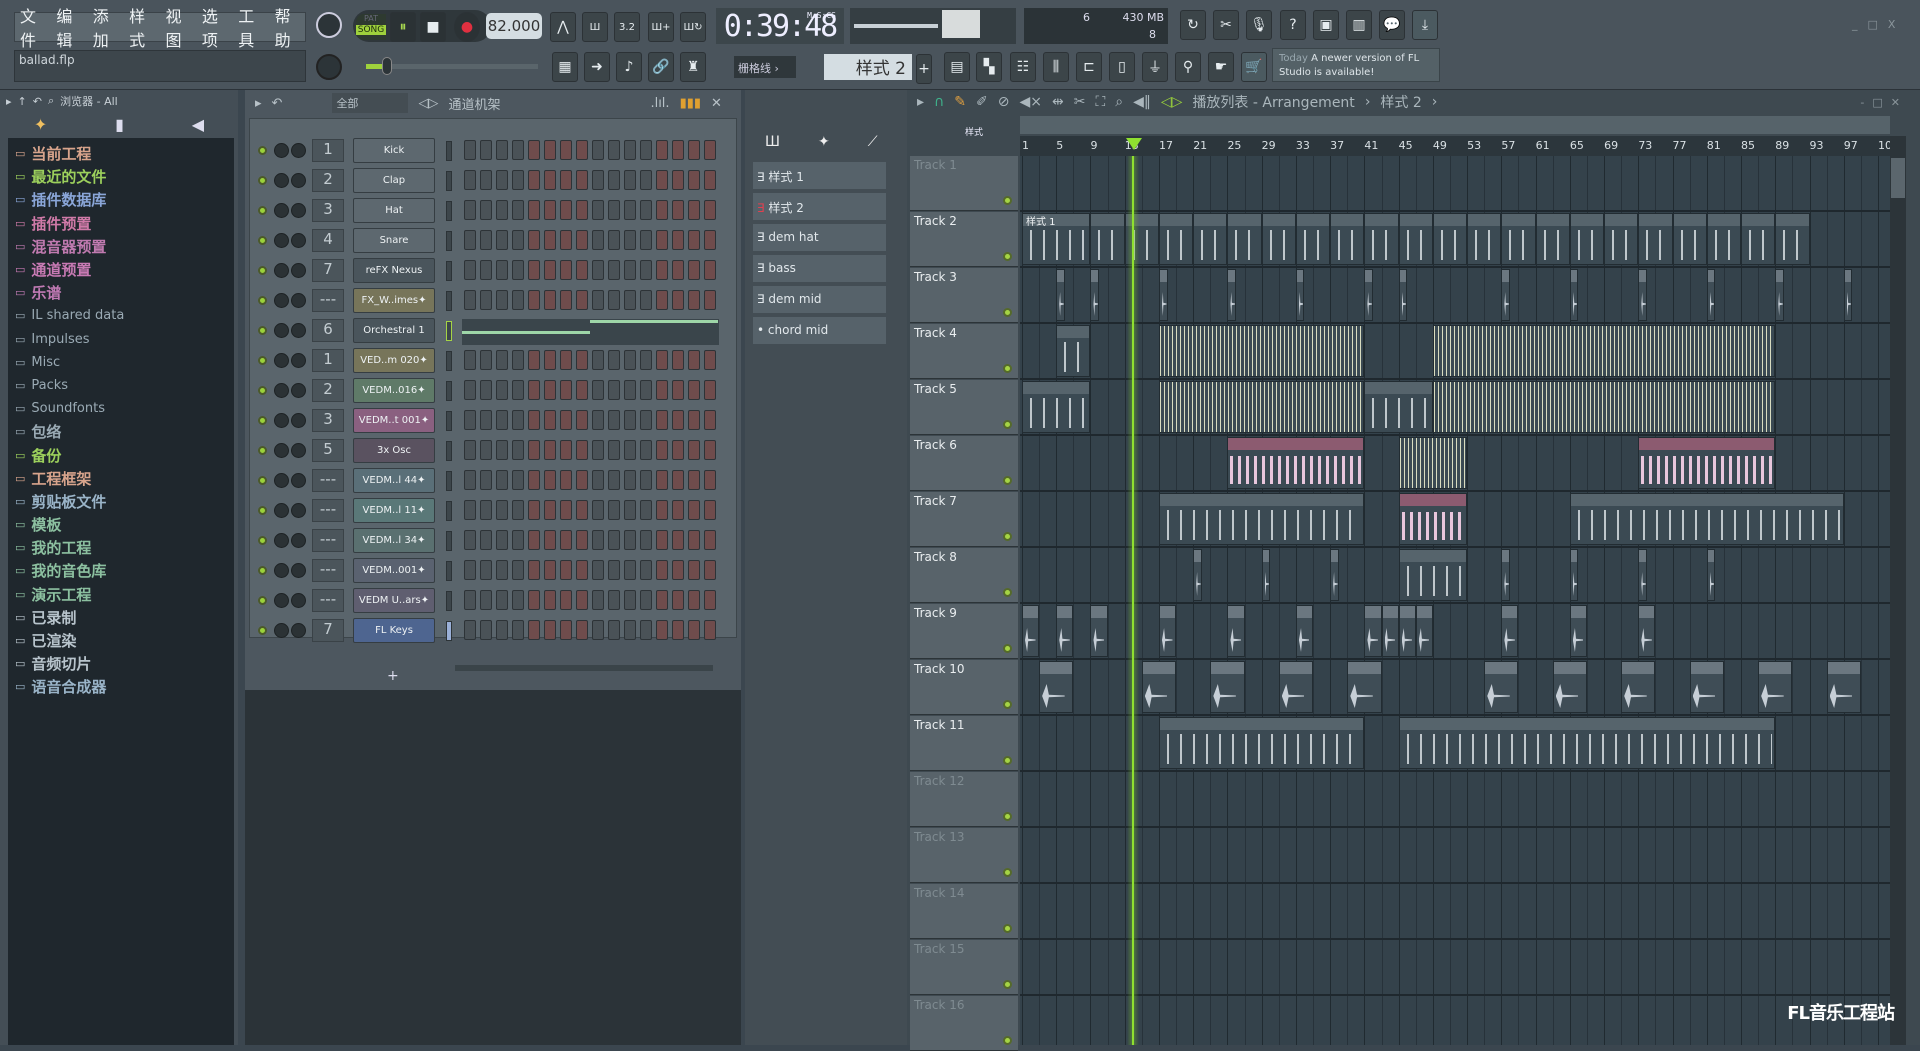  Describe the element at coordinates (693, 67) in the screenshot. I see `typing-keyboard-icon: ♜` at that location.